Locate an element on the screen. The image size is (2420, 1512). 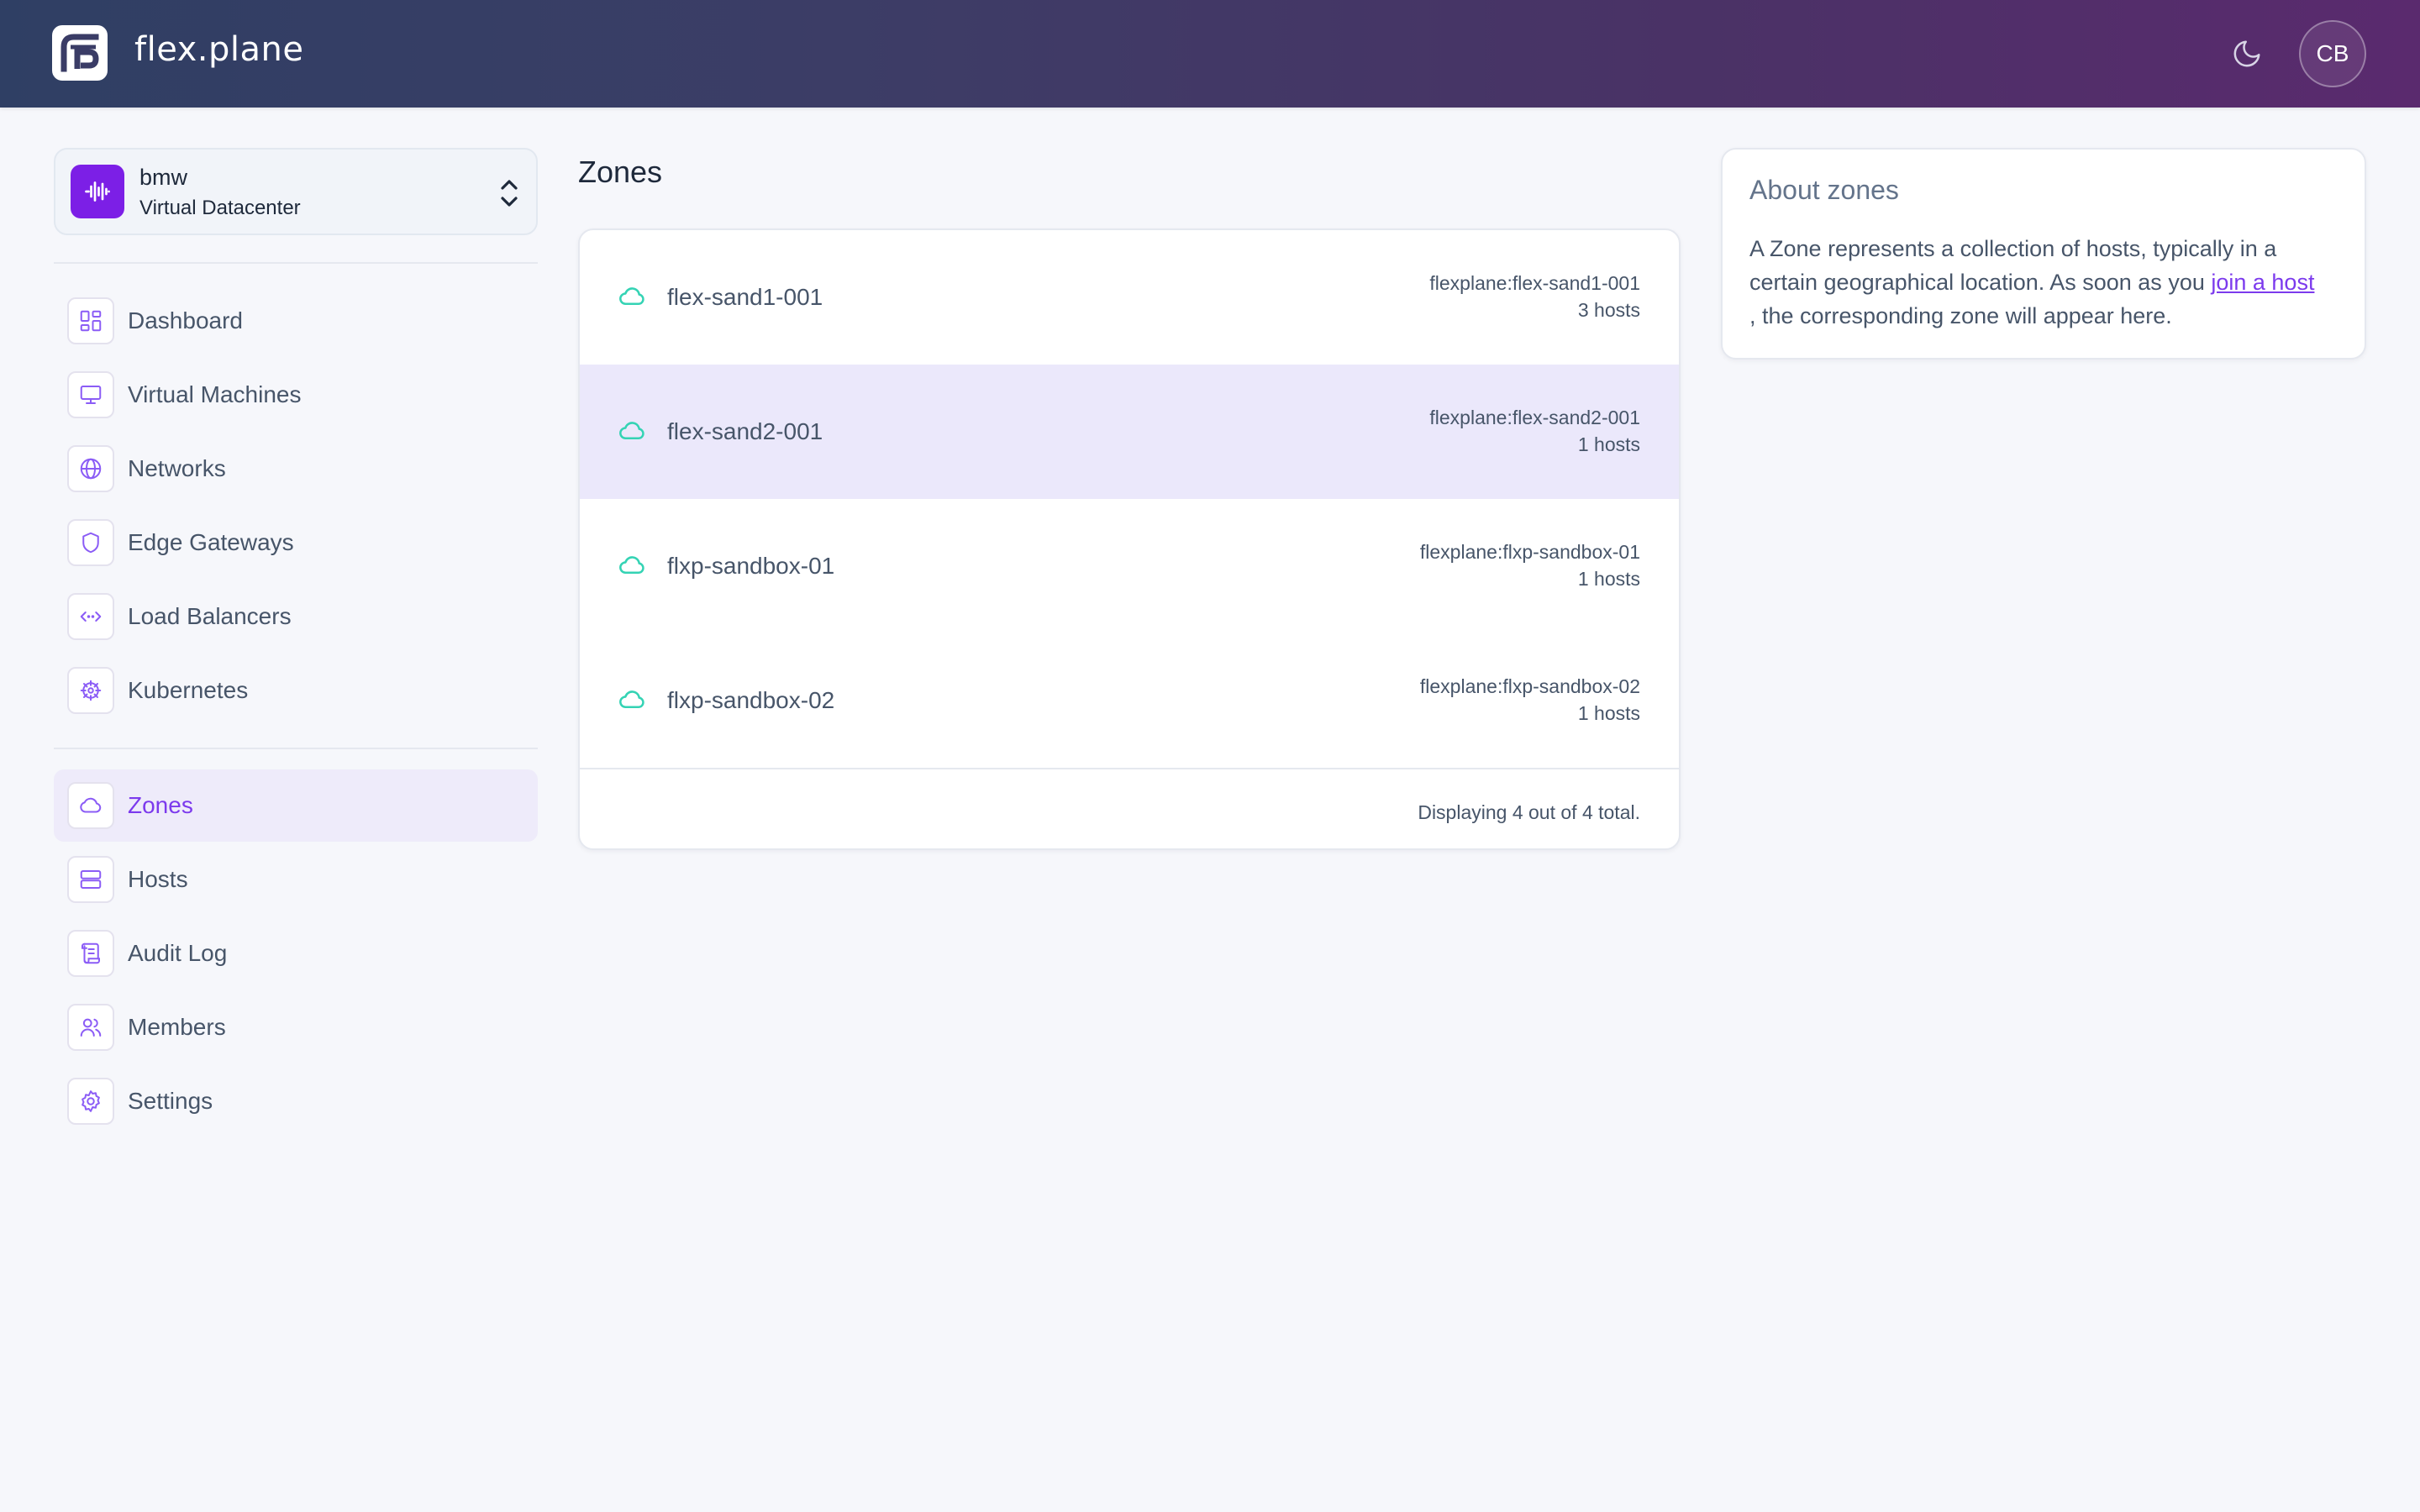
top-bar: flex.plane CB is located at coordinates (1210, 54).